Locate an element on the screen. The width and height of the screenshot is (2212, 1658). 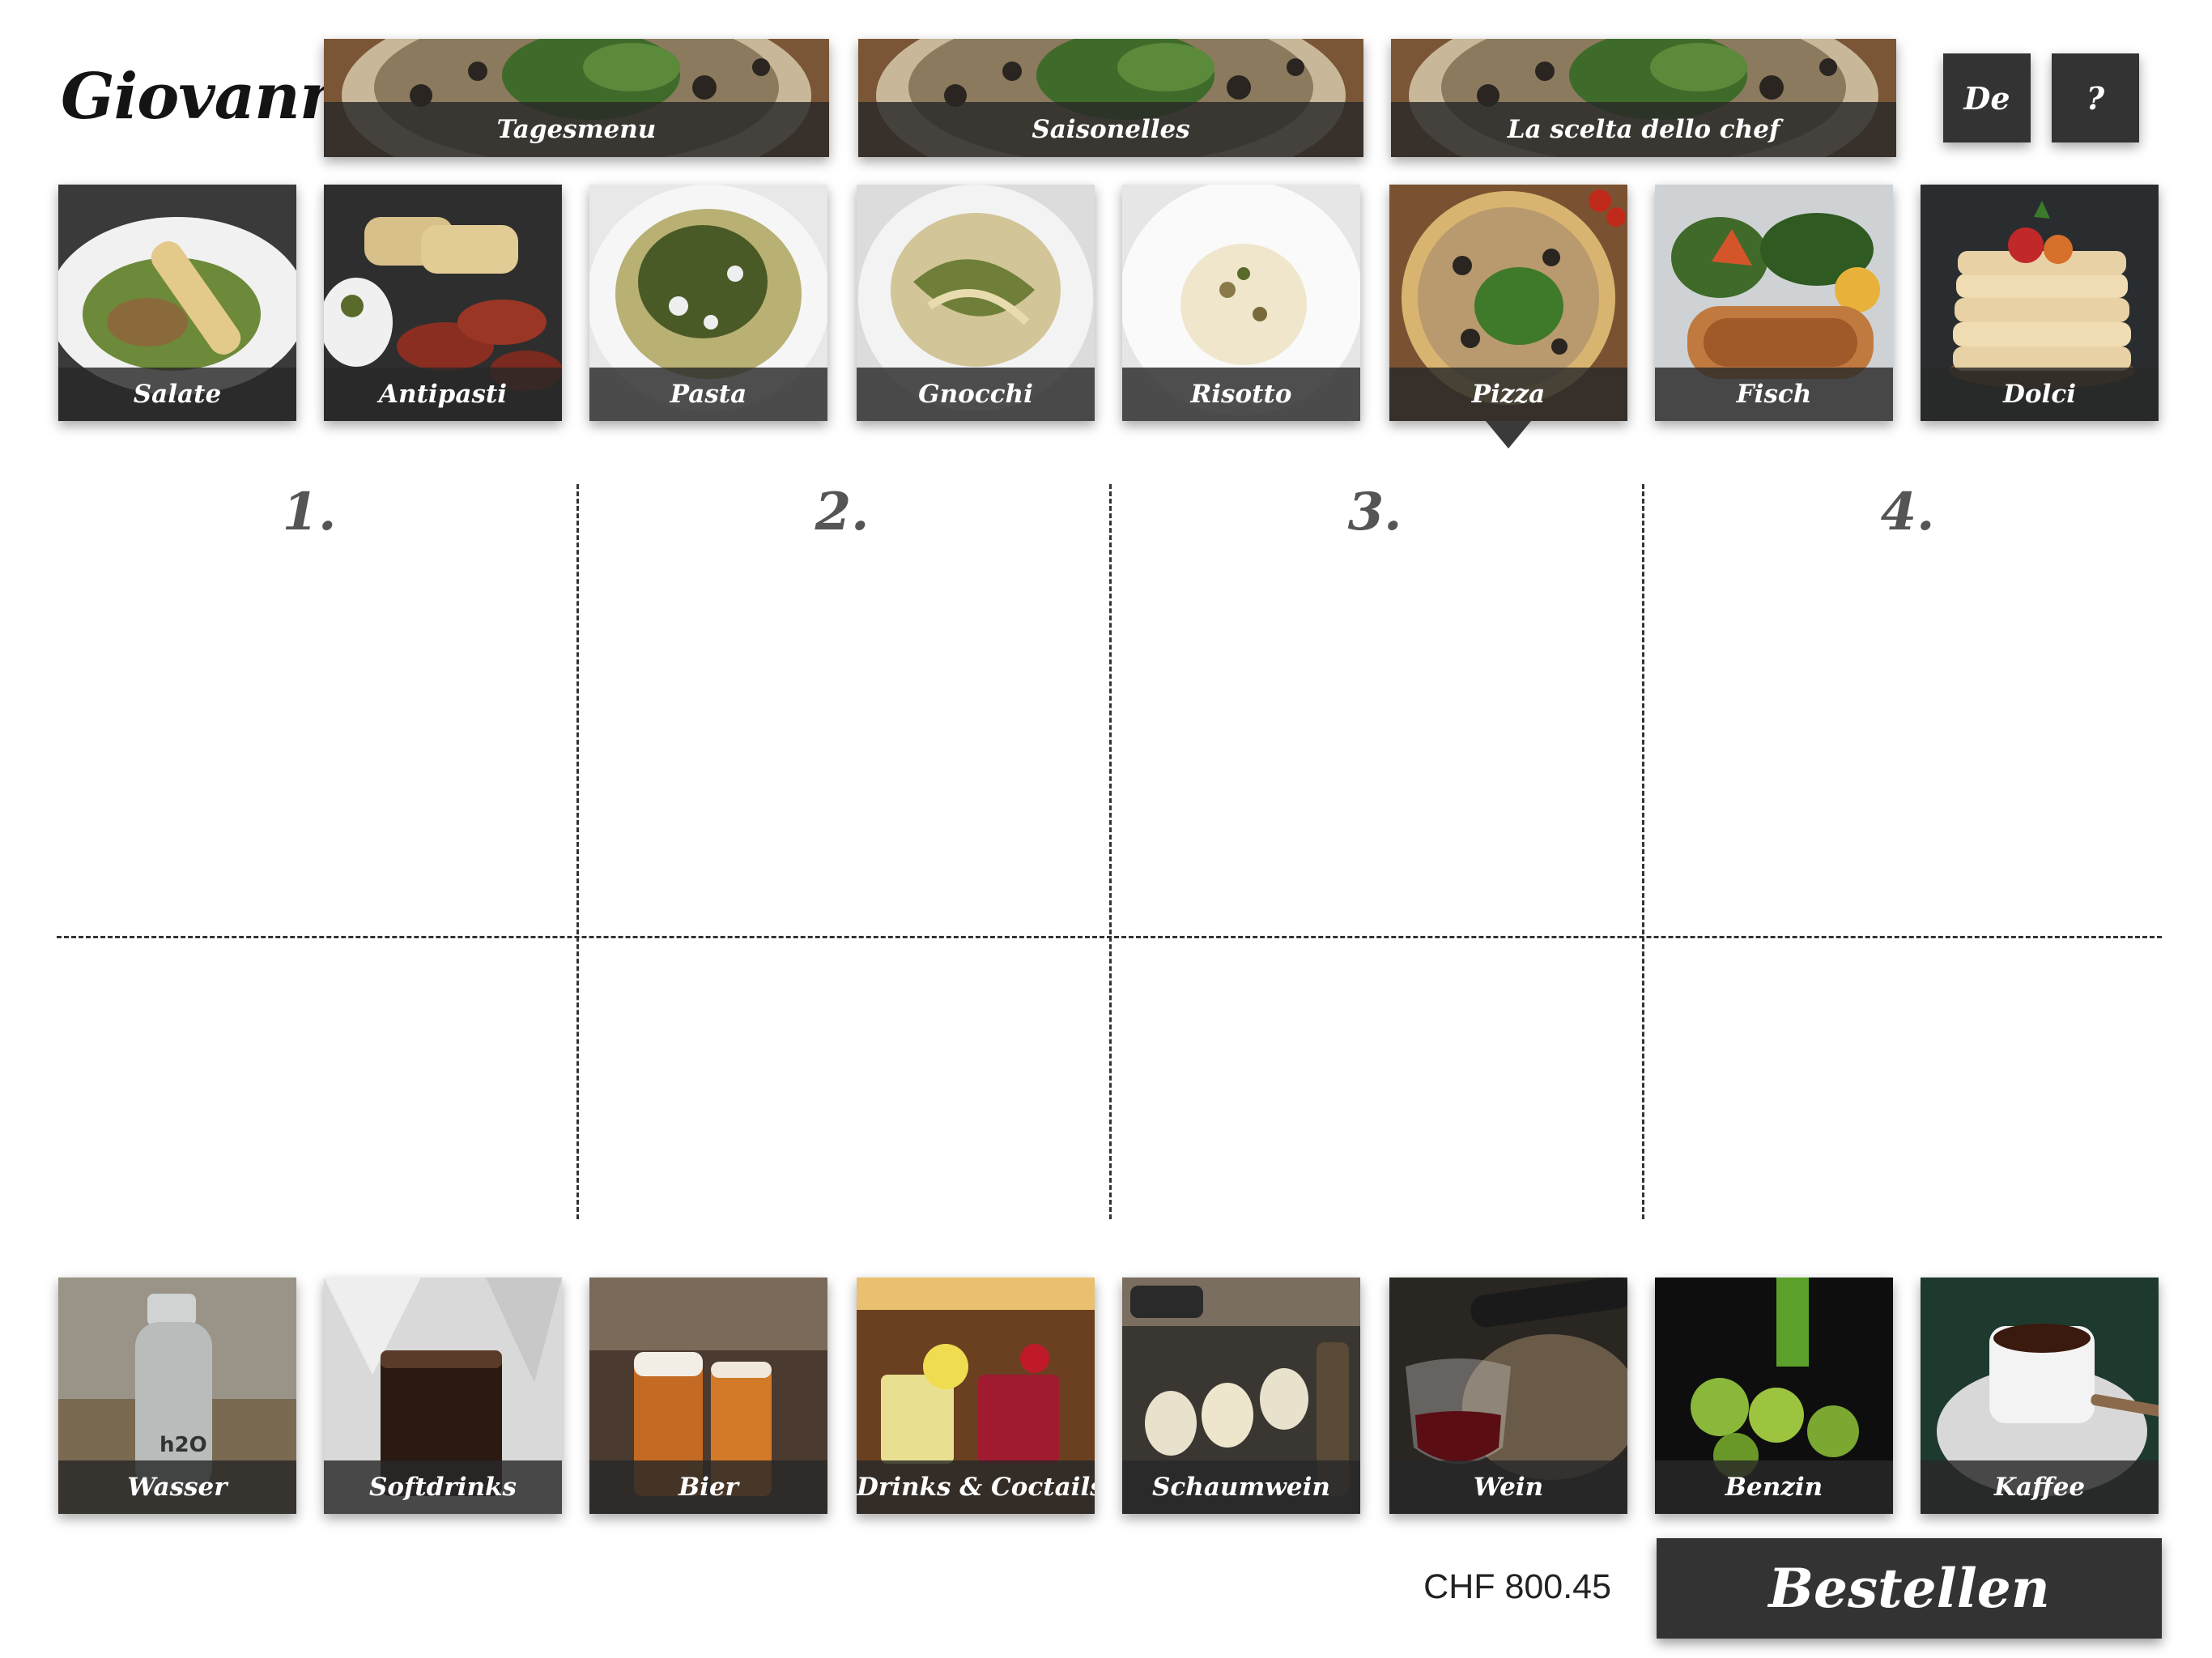
drink-schaumwein: Schaumwein is located at coordinates (1241, 1396).